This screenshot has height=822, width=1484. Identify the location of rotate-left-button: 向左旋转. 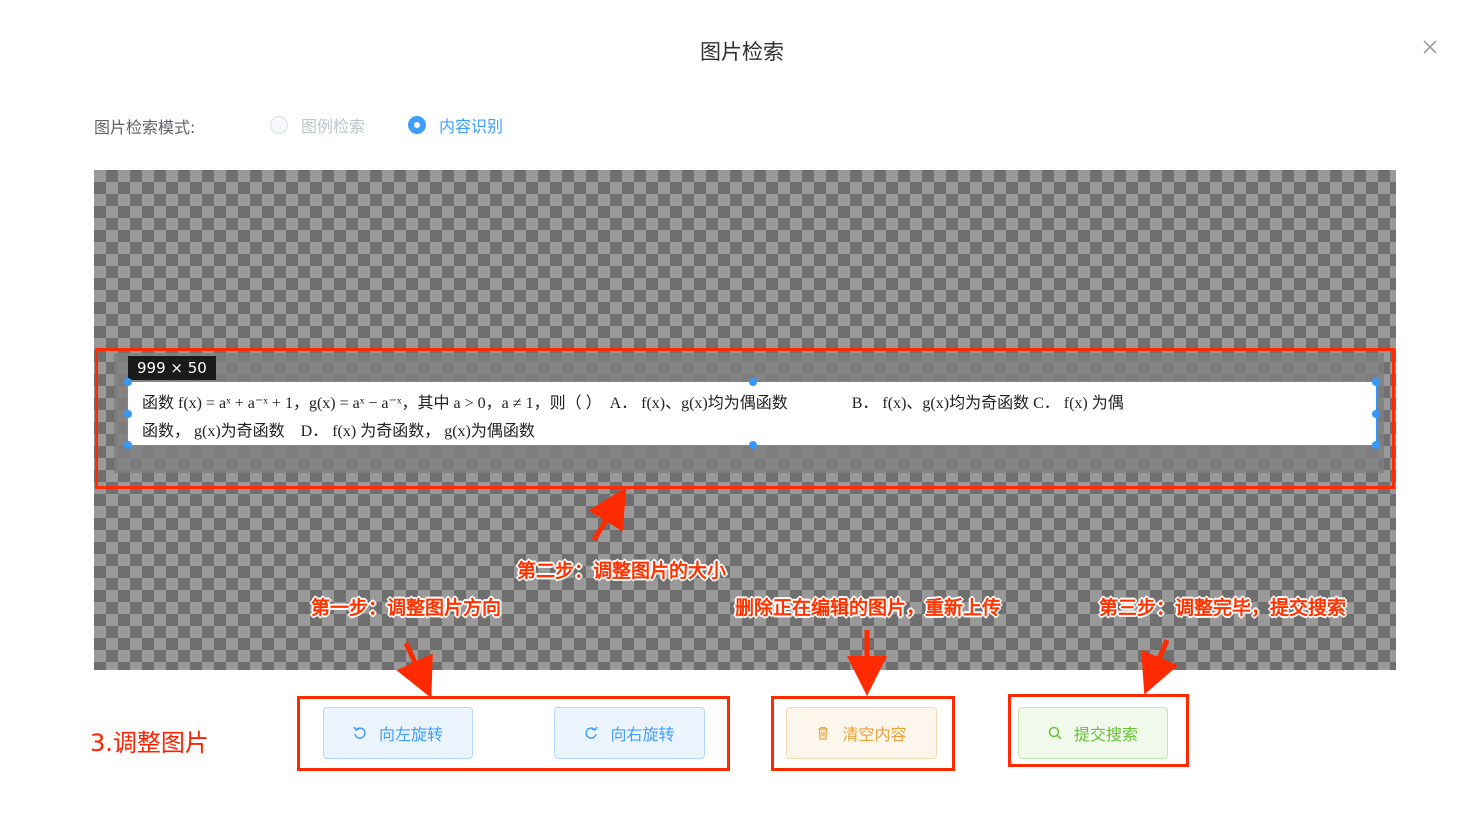
(398, 733).